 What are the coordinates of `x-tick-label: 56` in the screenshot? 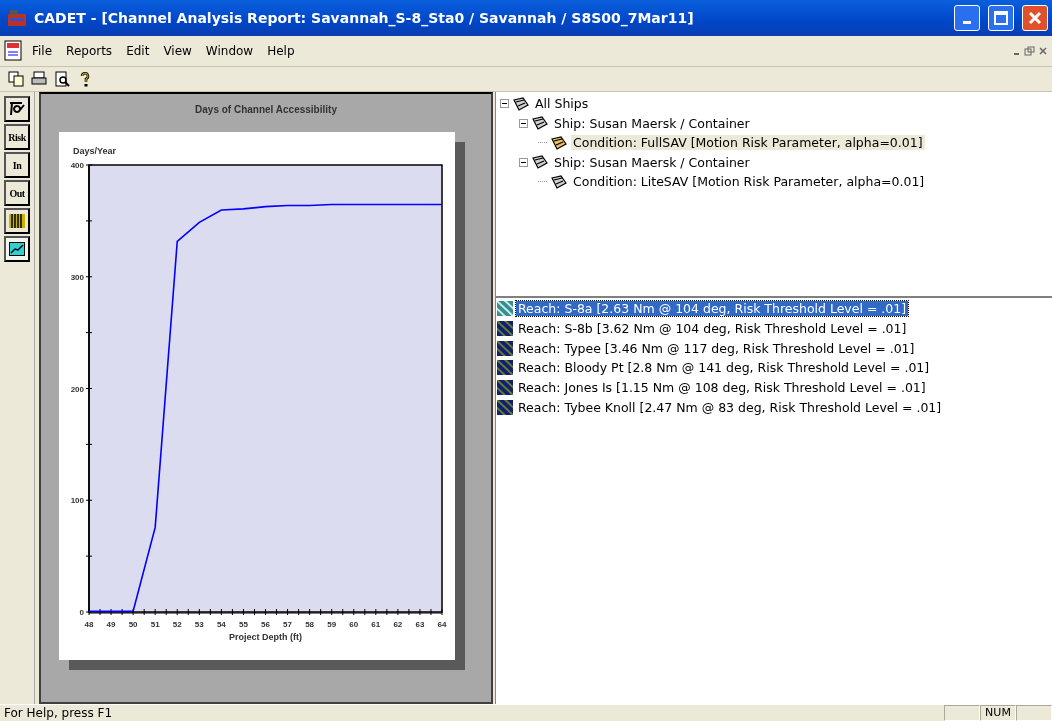 It's located at (265, 624).